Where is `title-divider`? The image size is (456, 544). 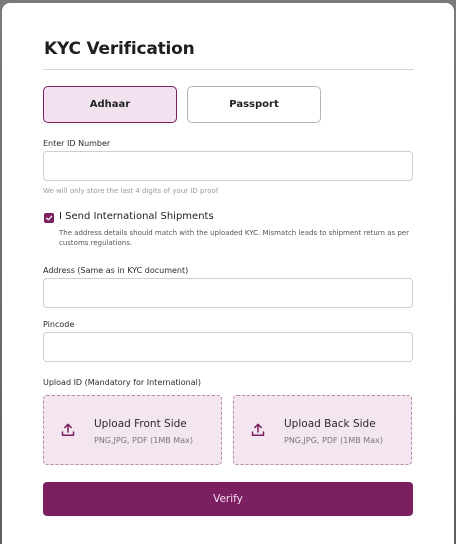 title-divider is located at coordinates (228, 69).